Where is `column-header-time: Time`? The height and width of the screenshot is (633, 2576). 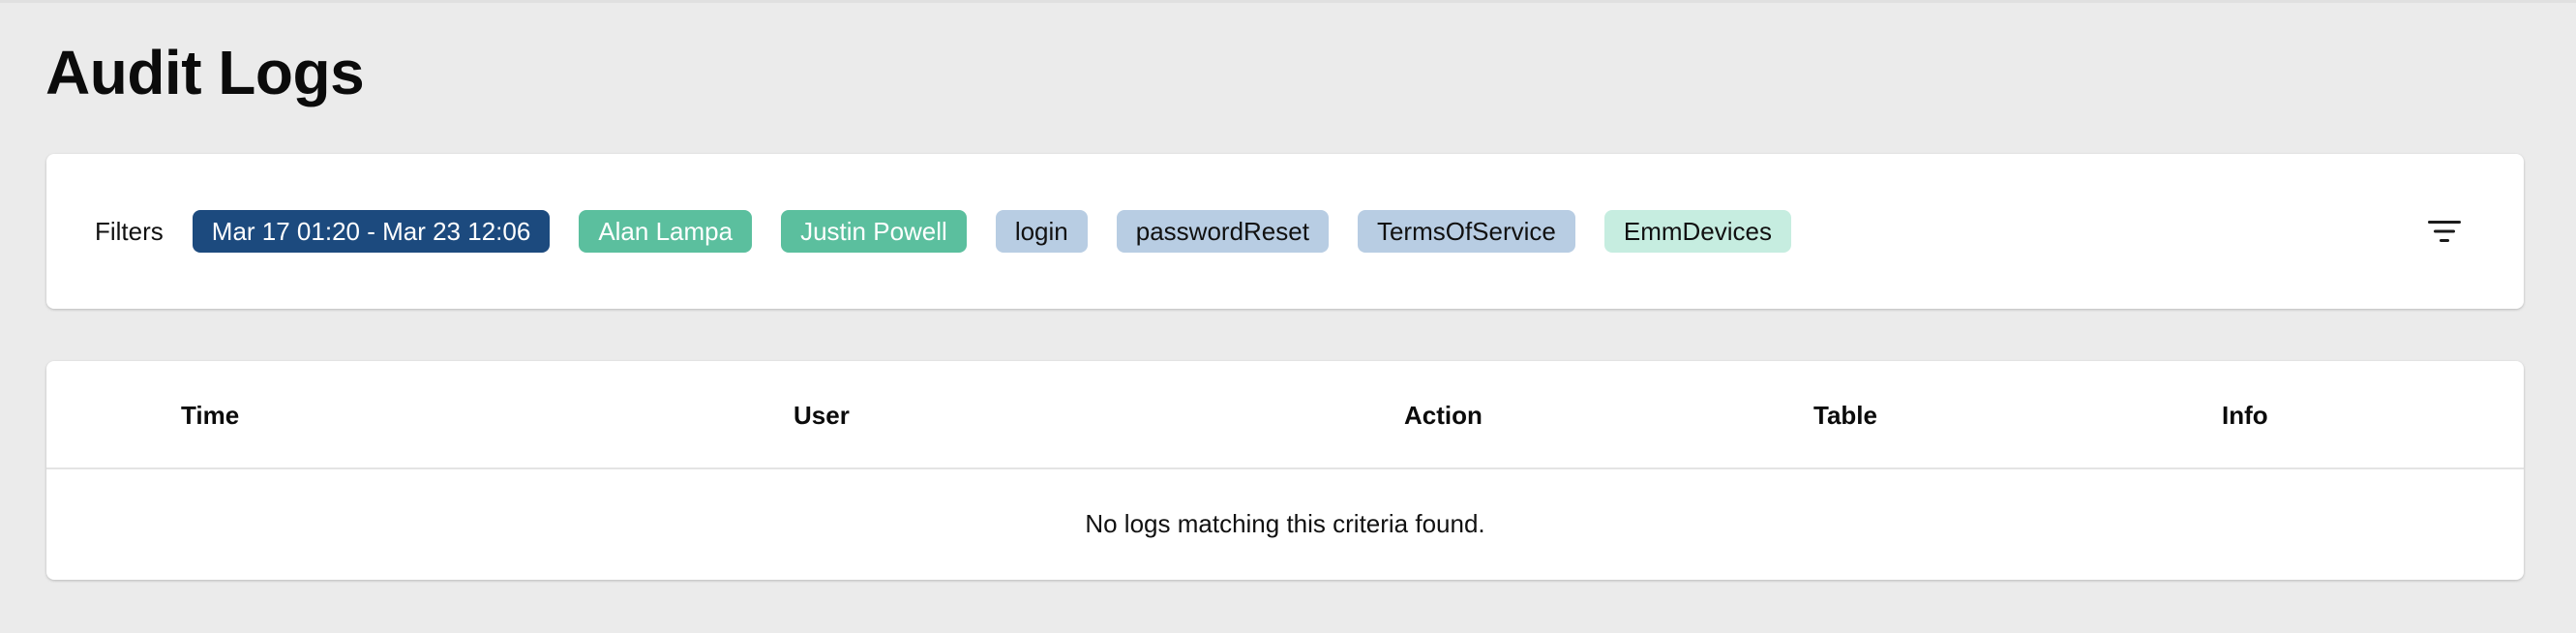 column-header-time: Time is located at coordinates (210, 415).